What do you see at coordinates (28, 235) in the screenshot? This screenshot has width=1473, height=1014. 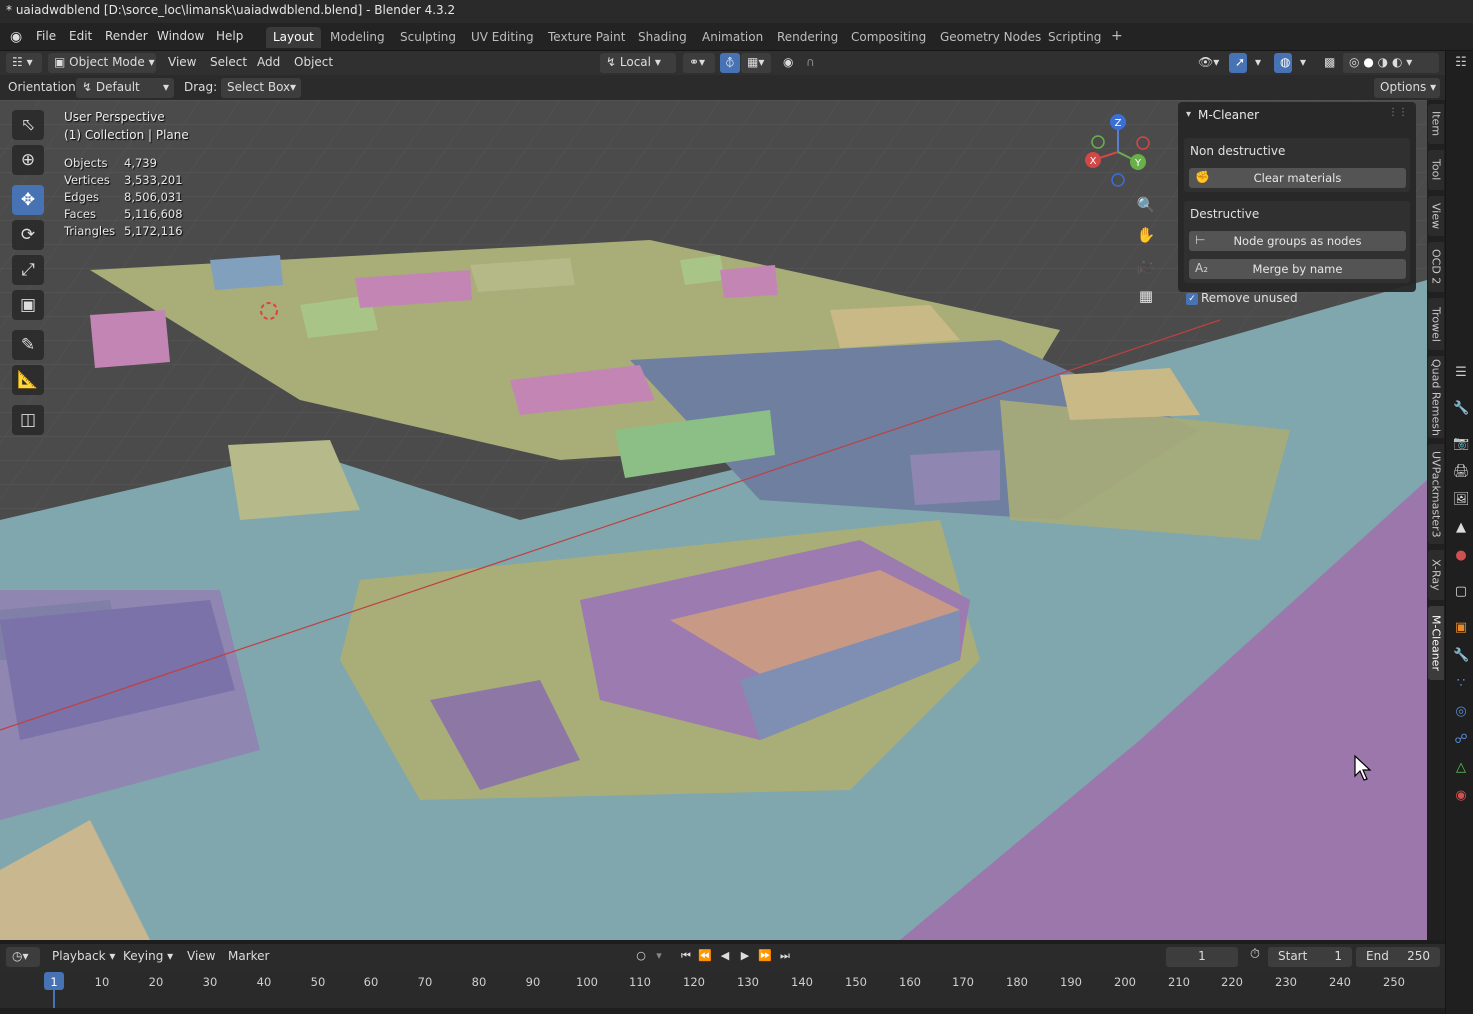 I see `rotate-tool-icon: ⟳` at bounding box center [28, 235].